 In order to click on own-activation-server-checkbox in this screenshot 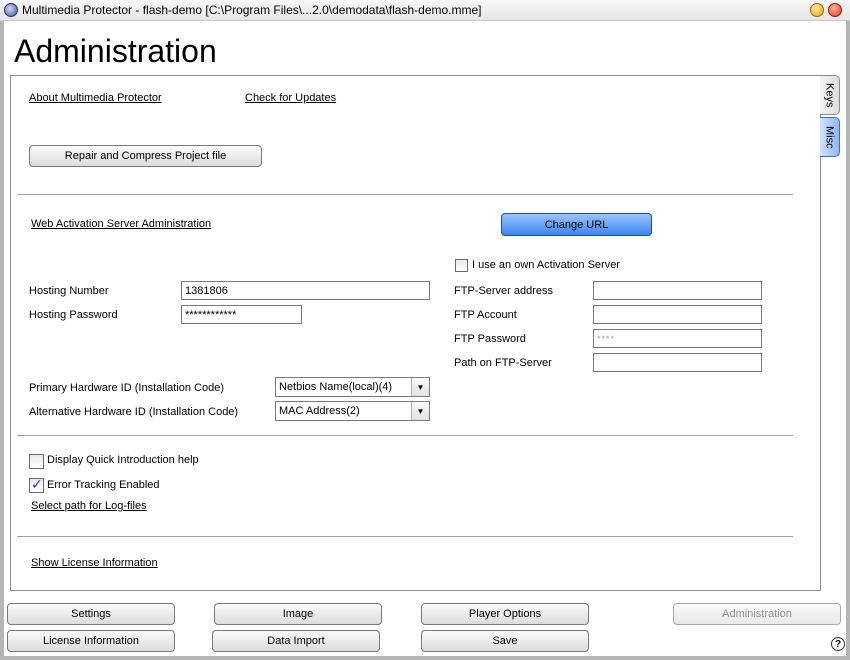, I will do `click(461, 265)`.